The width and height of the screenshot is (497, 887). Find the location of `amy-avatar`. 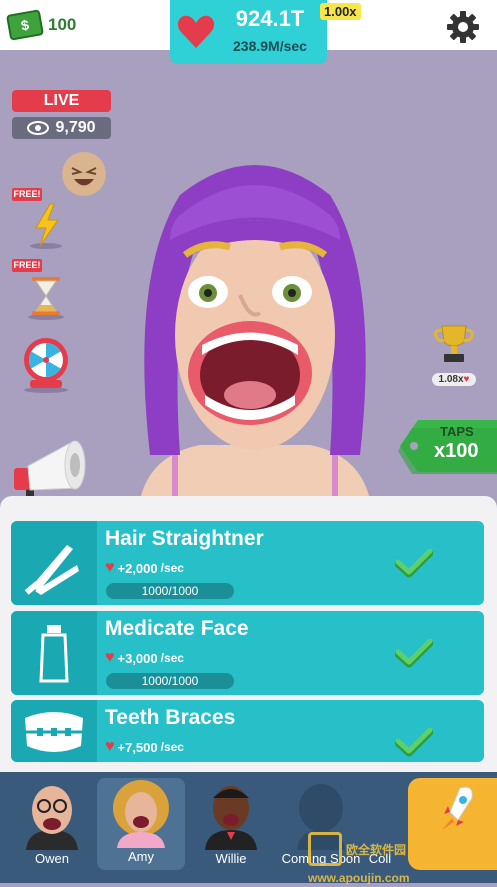

amy-avatar is located at coordinates (141, 814).